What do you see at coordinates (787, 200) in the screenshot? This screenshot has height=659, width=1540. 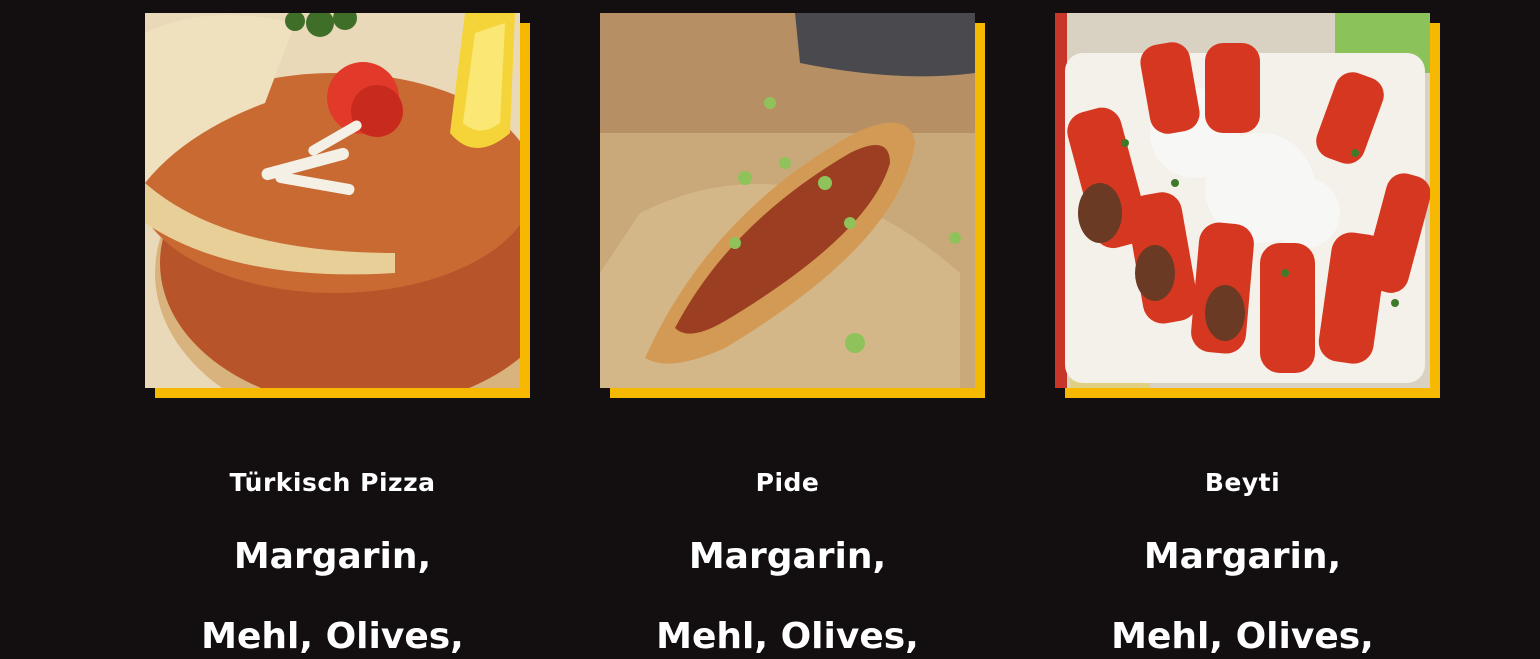 I see `pide-photo` at bounding box center [787, 200].